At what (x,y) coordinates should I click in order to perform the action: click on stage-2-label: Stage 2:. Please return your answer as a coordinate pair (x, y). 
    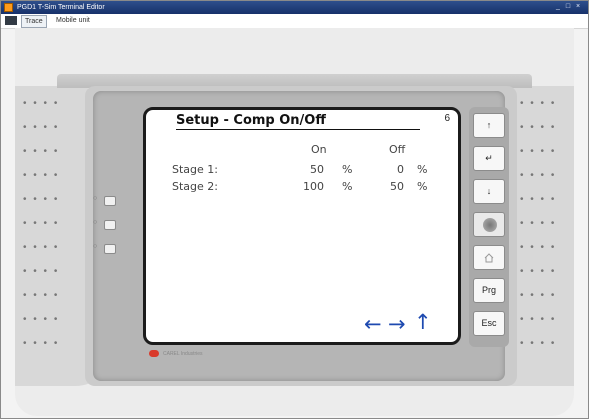
    Looking at the image, I should click on (195, 186).